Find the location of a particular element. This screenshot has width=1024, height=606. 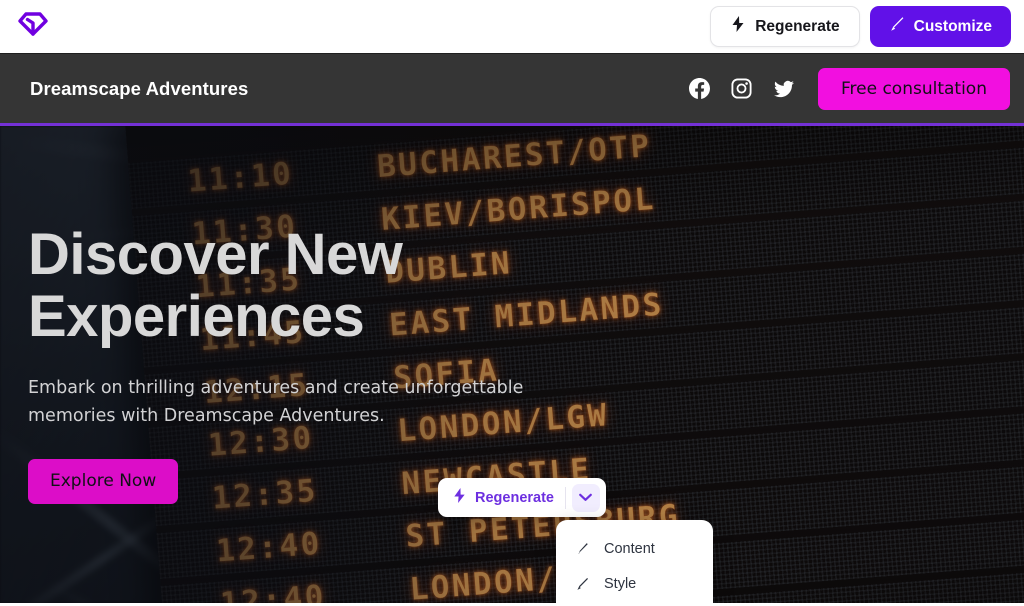

free-consultation-button: Free consultation is located at coordinates (913, 88).